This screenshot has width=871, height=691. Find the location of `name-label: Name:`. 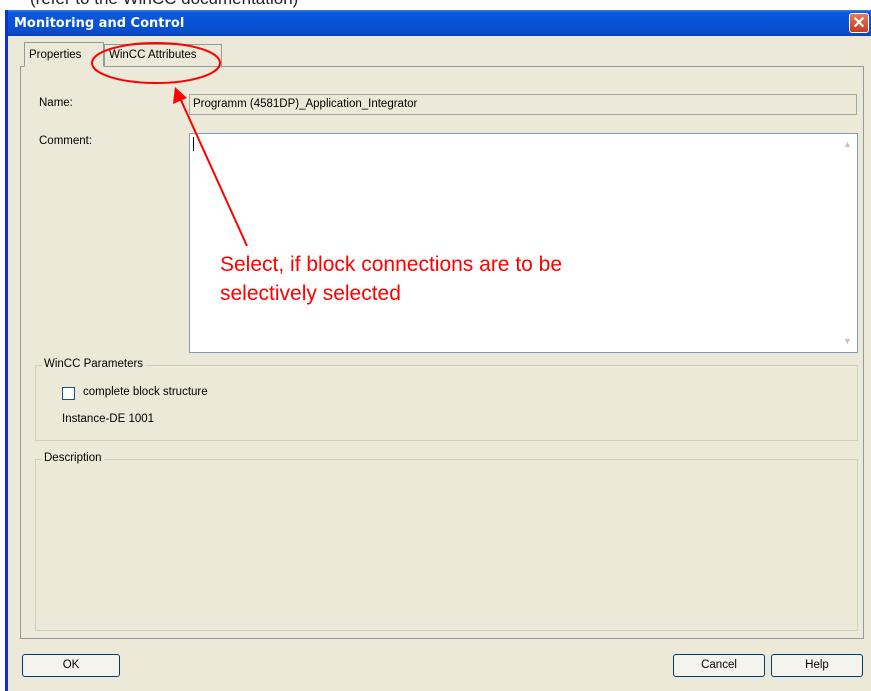

name-label: Name: is located at coordinates (56, 103).